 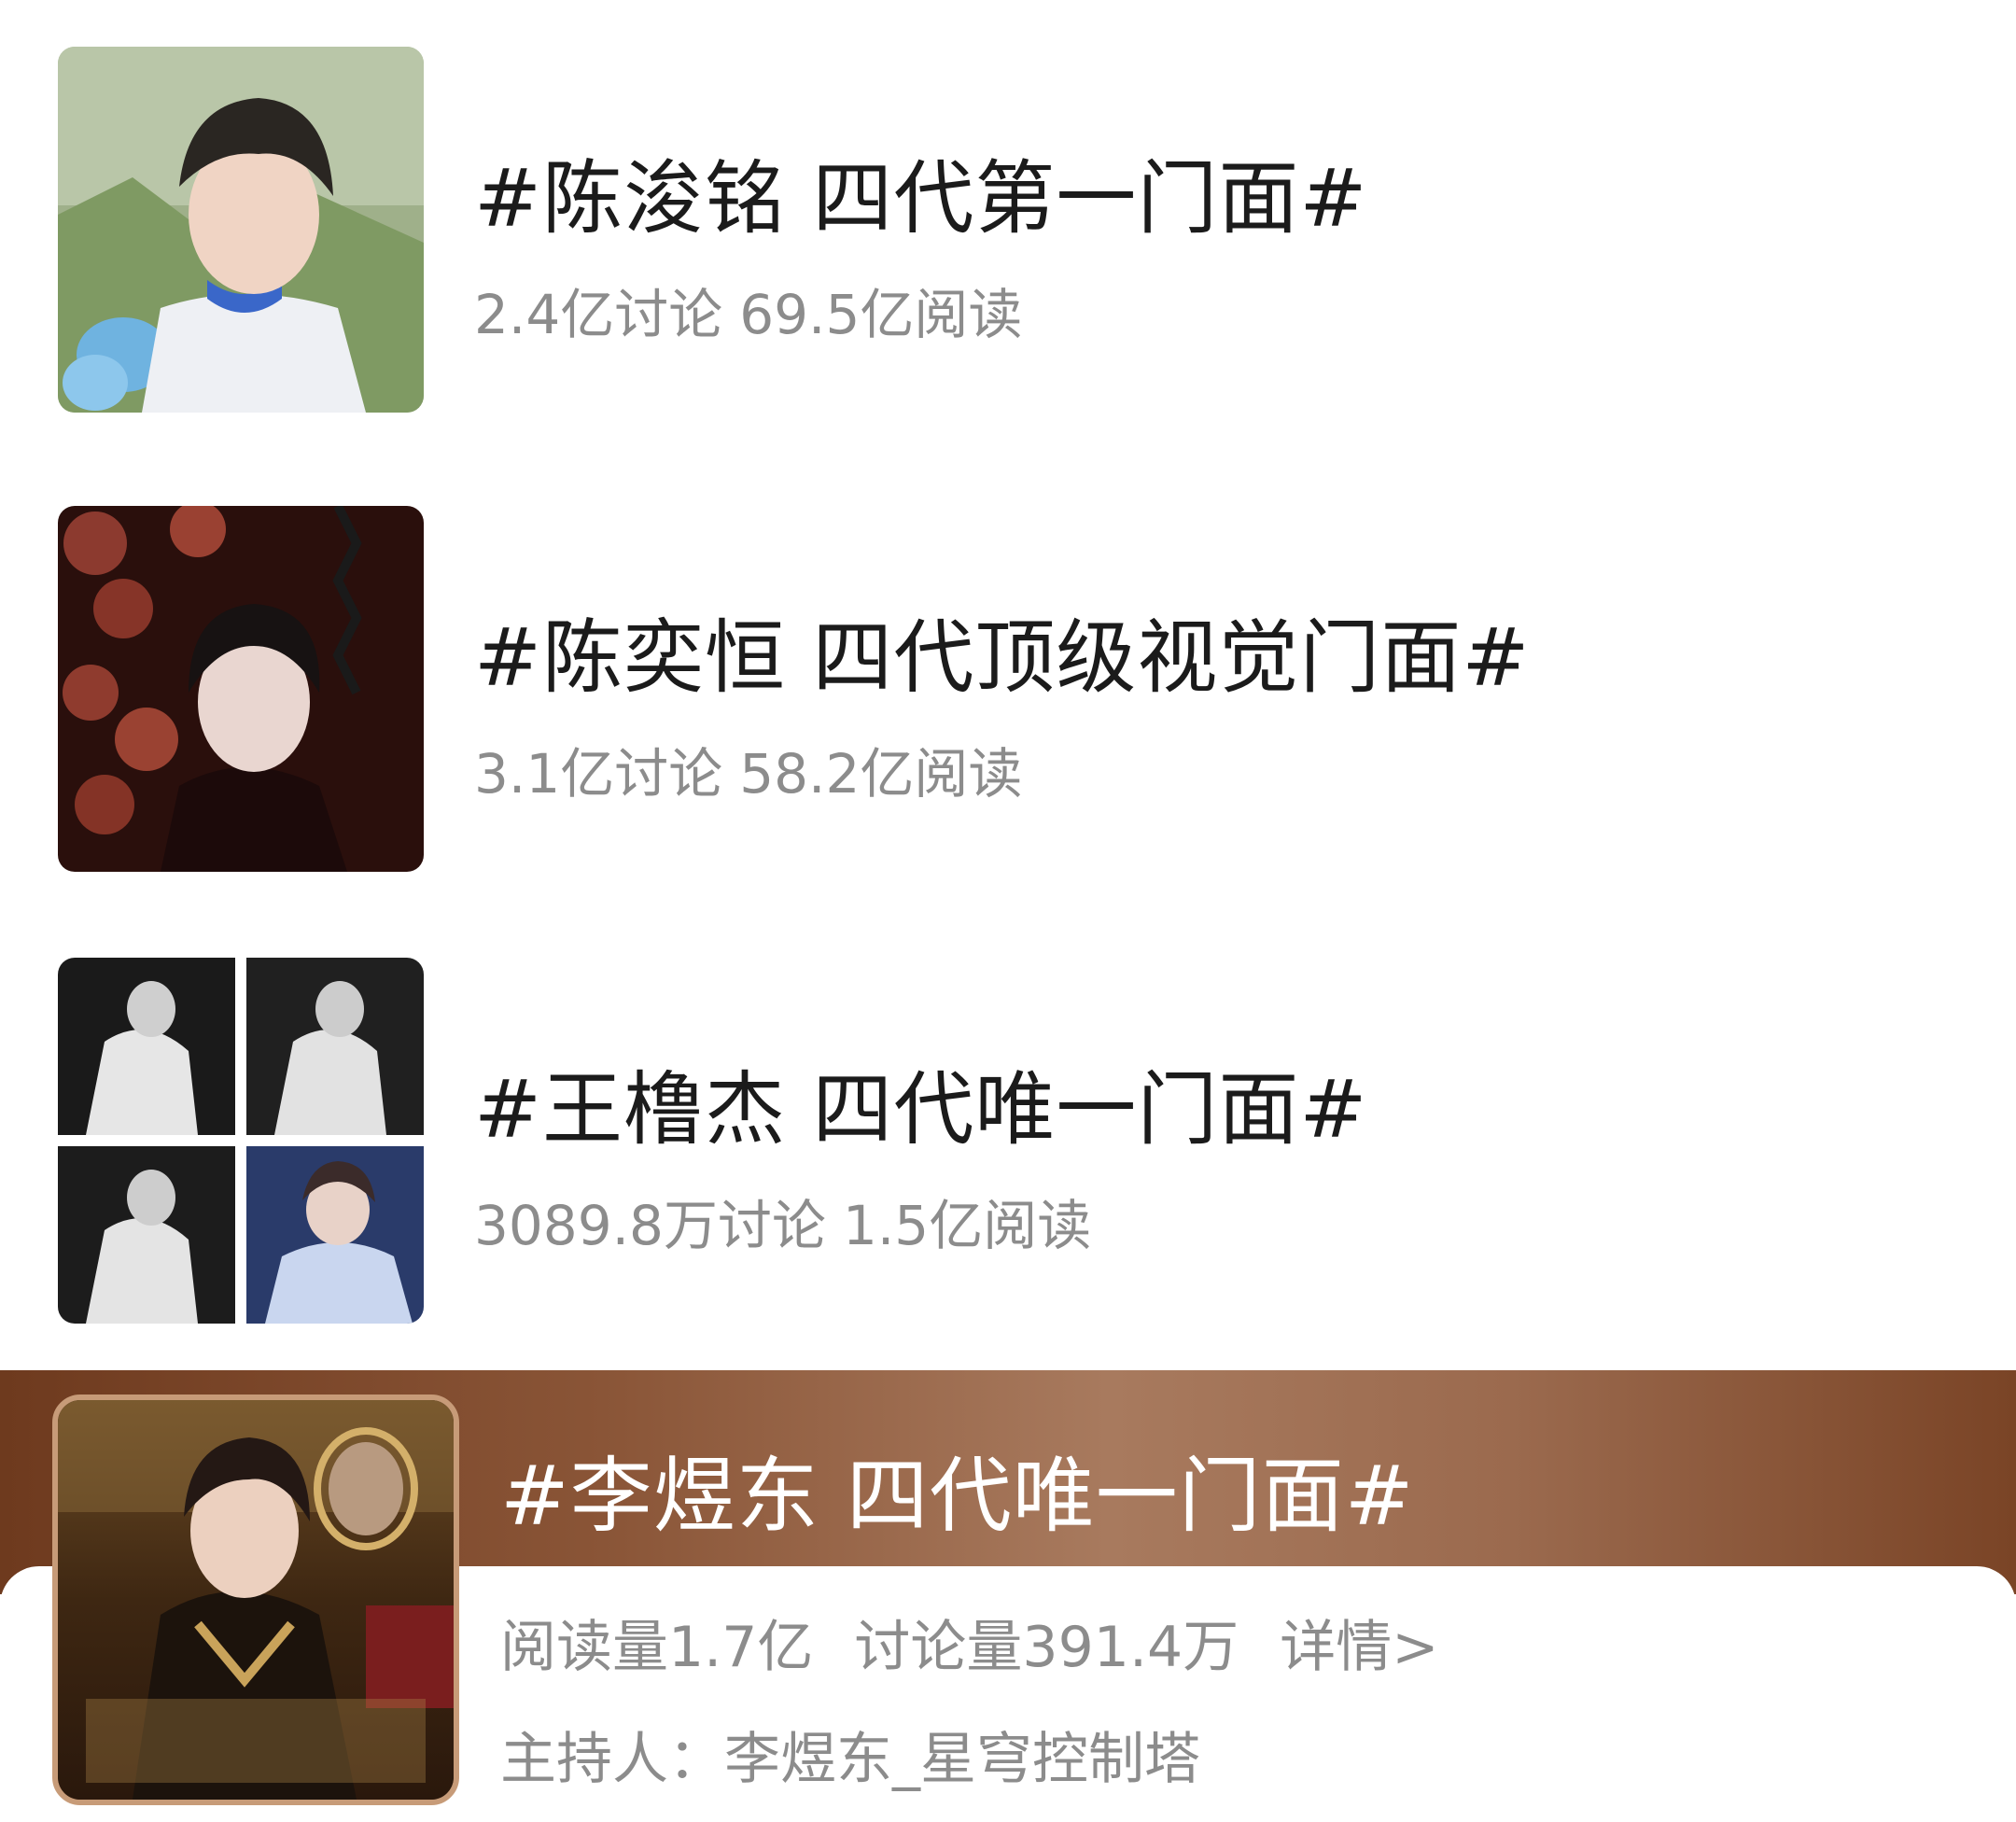 I want to click on featured-discussion-count: 讨论量391.4万, so click(x=1046, y=1647).